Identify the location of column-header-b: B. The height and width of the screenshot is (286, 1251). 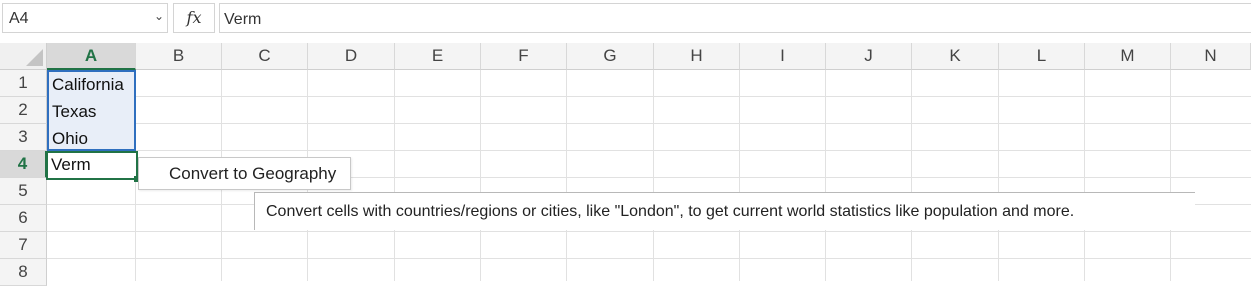
(179, 56).